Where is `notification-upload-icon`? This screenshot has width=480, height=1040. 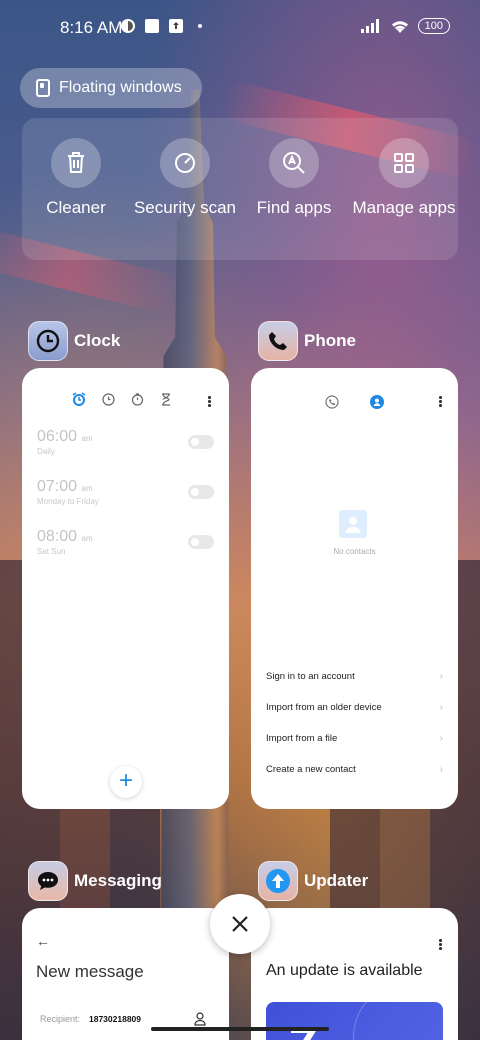 notification-upload-icon is located at coordinates (176, 26).